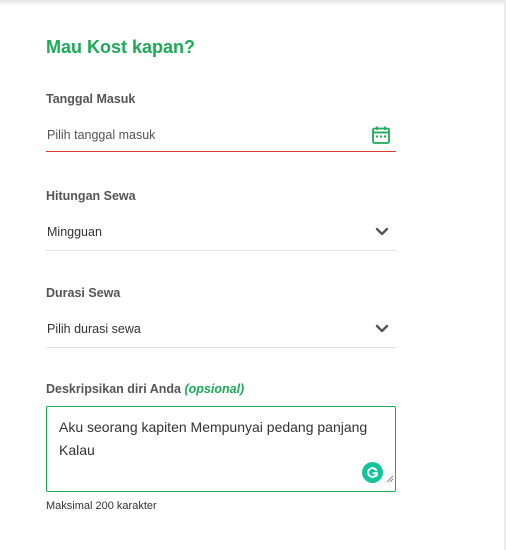 This screenshot has width=506, height=550. I want to click on calendar-icon, so click(381, 135).